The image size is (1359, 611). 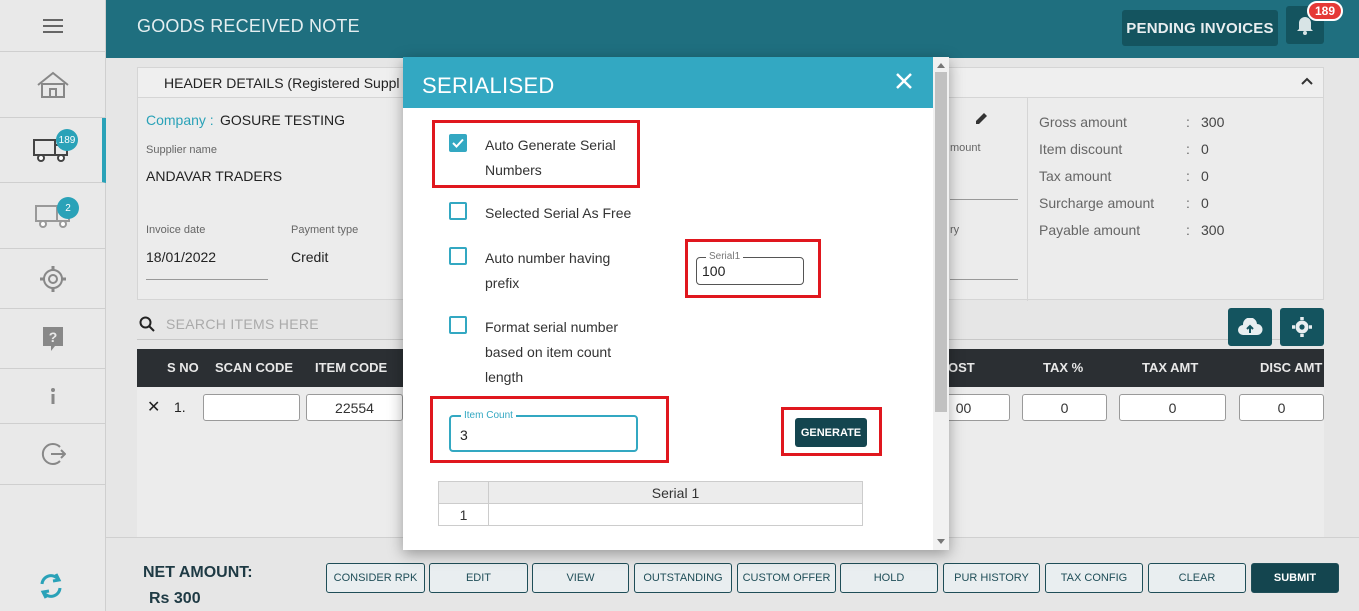 I want to click on sync-icon, so click(x=51, y=586).